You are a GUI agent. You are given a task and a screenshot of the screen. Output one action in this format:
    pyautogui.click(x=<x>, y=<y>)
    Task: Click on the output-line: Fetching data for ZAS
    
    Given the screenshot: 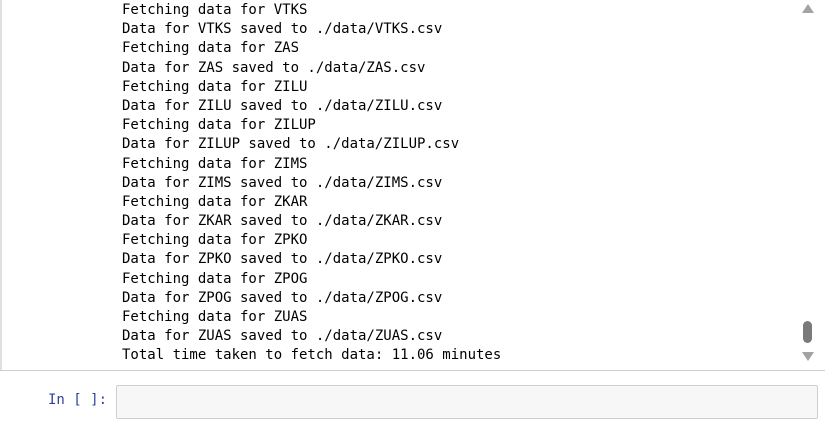 What is the action you would take?
    pyautogui.click(x=211, y=48)
    